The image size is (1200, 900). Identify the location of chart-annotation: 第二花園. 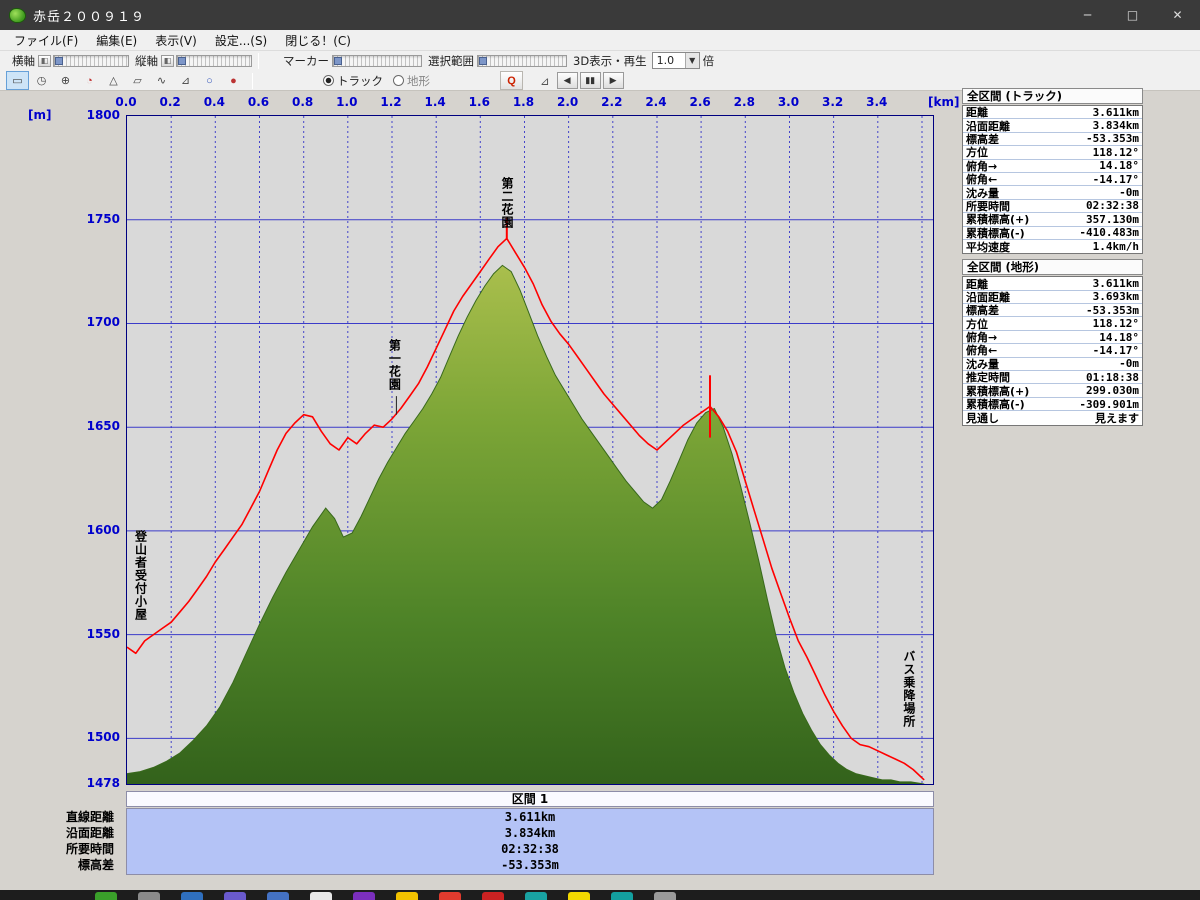
(507, 203).